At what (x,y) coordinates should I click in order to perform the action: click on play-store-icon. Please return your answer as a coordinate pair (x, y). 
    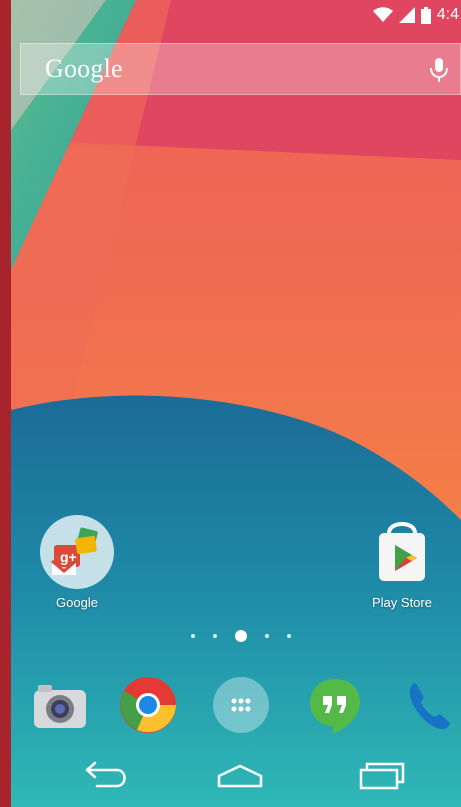
    Looking at the image, I should click on (402, 552).